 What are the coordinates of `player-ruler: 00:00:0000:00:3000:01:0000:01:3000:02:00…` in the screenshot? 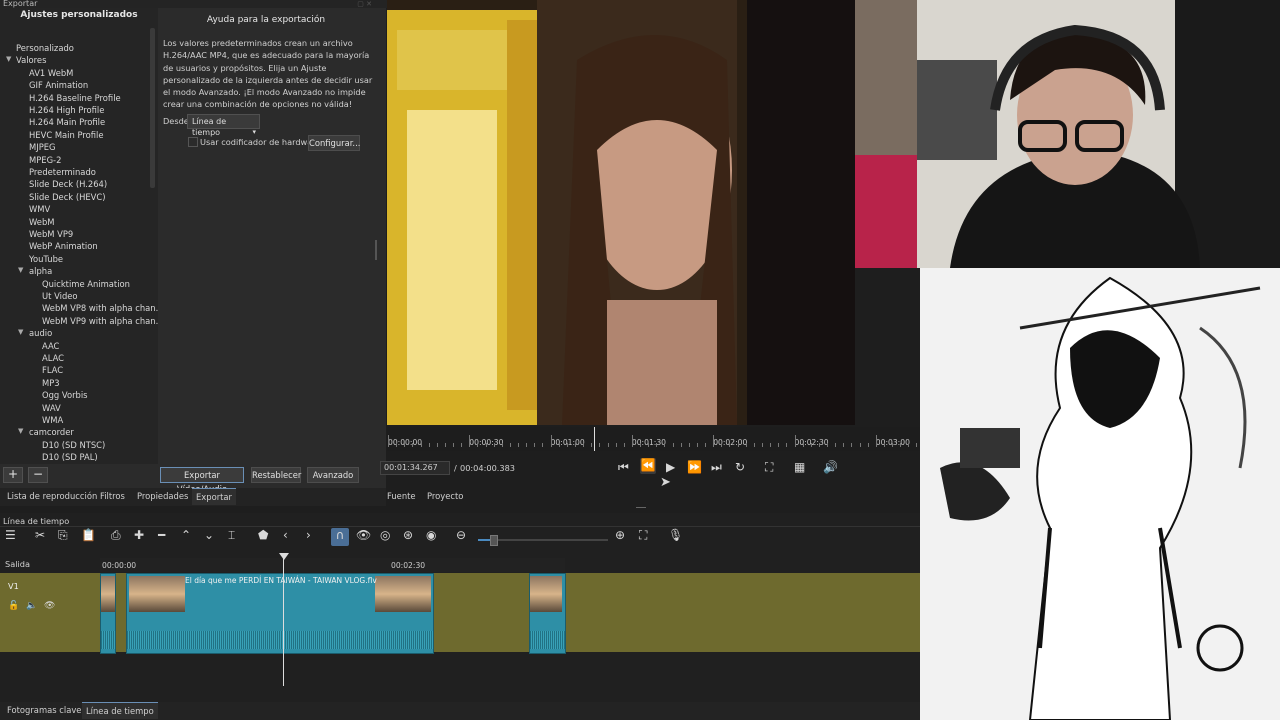 It's located at (653, 439).